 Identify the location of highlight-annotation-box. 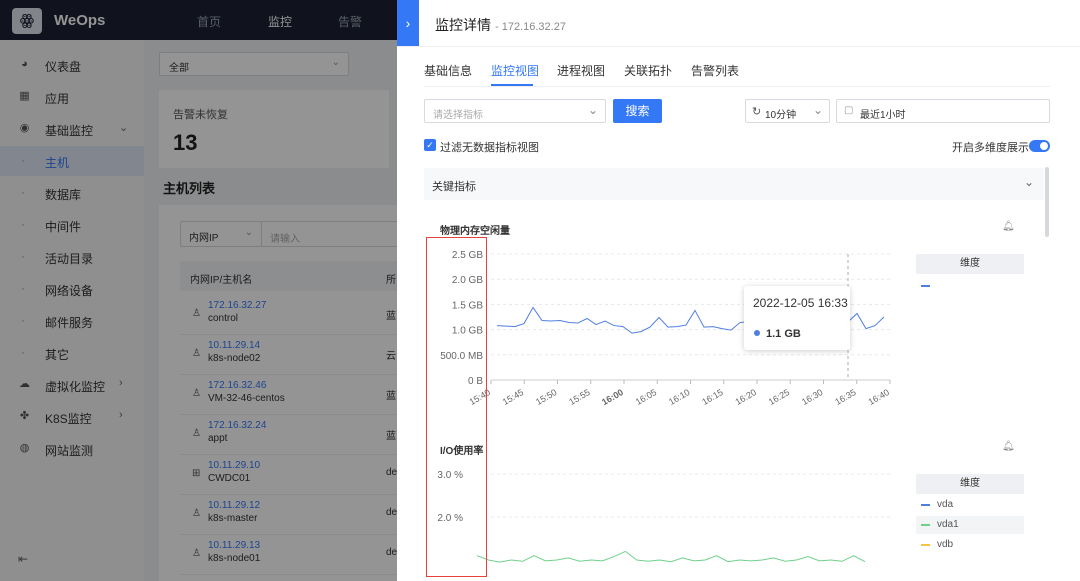
(456, 407).